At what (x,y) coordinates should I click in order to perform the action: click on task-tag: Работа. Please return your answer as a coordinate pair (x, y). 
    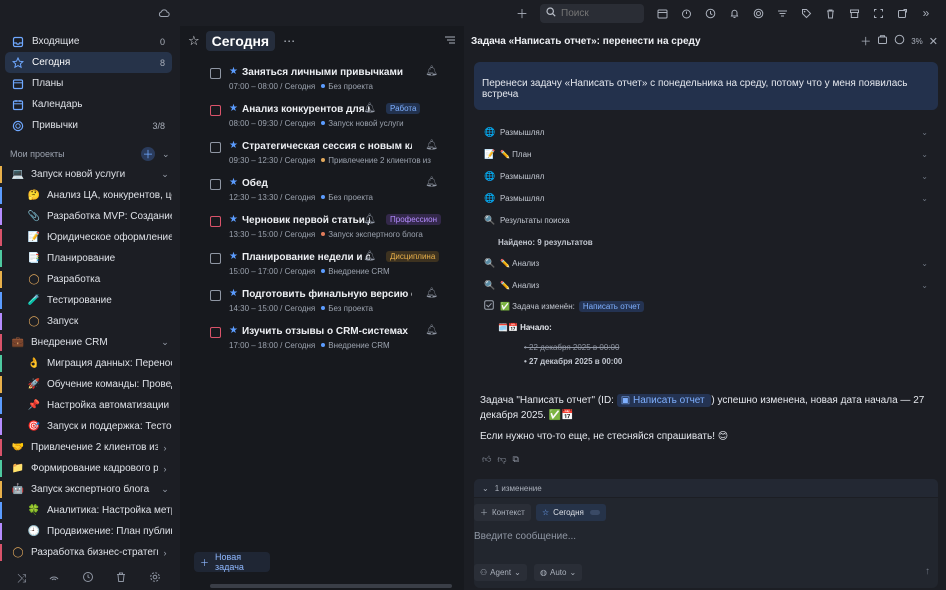
    Looking at the image, I should click on (403, 108).